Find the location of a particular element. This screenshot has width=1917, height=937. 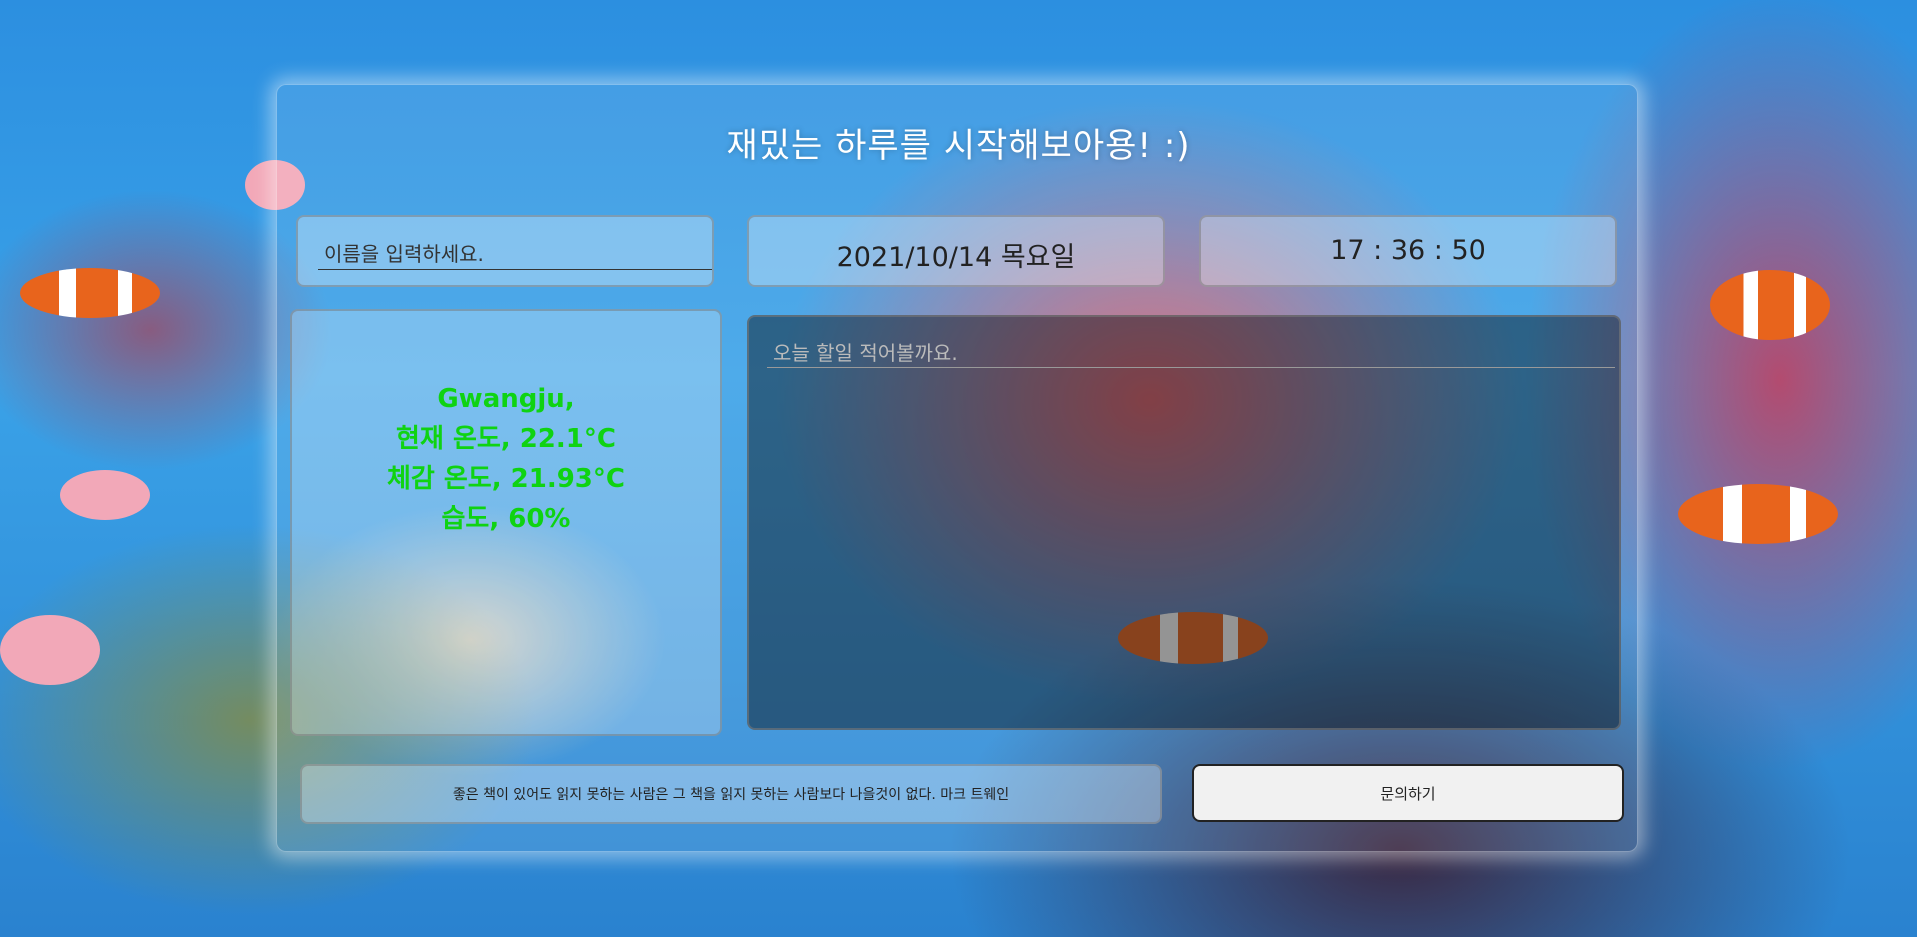

weather-current-temp: 현재 온도, 22.1°C is located at coordinates (506, 439).